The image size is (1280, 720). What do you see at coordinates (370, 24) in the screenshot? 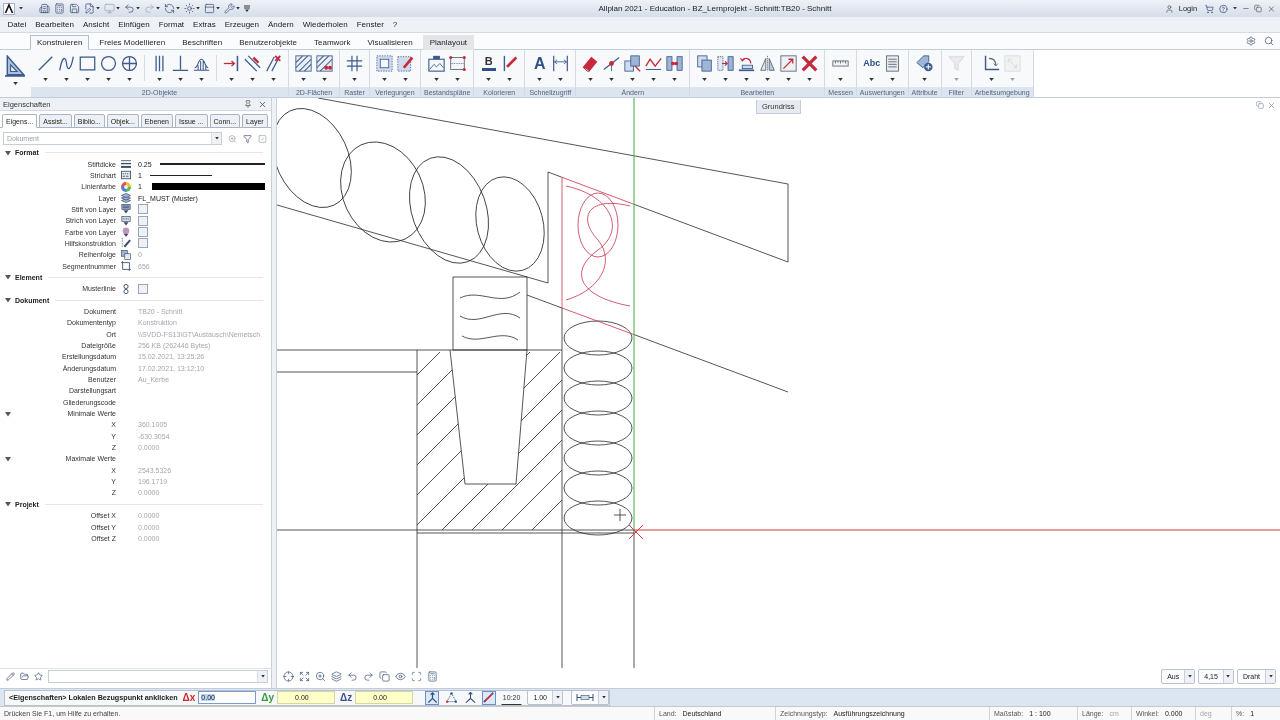
I see `menu-item: Fenster` at bounding box center [370, 24].